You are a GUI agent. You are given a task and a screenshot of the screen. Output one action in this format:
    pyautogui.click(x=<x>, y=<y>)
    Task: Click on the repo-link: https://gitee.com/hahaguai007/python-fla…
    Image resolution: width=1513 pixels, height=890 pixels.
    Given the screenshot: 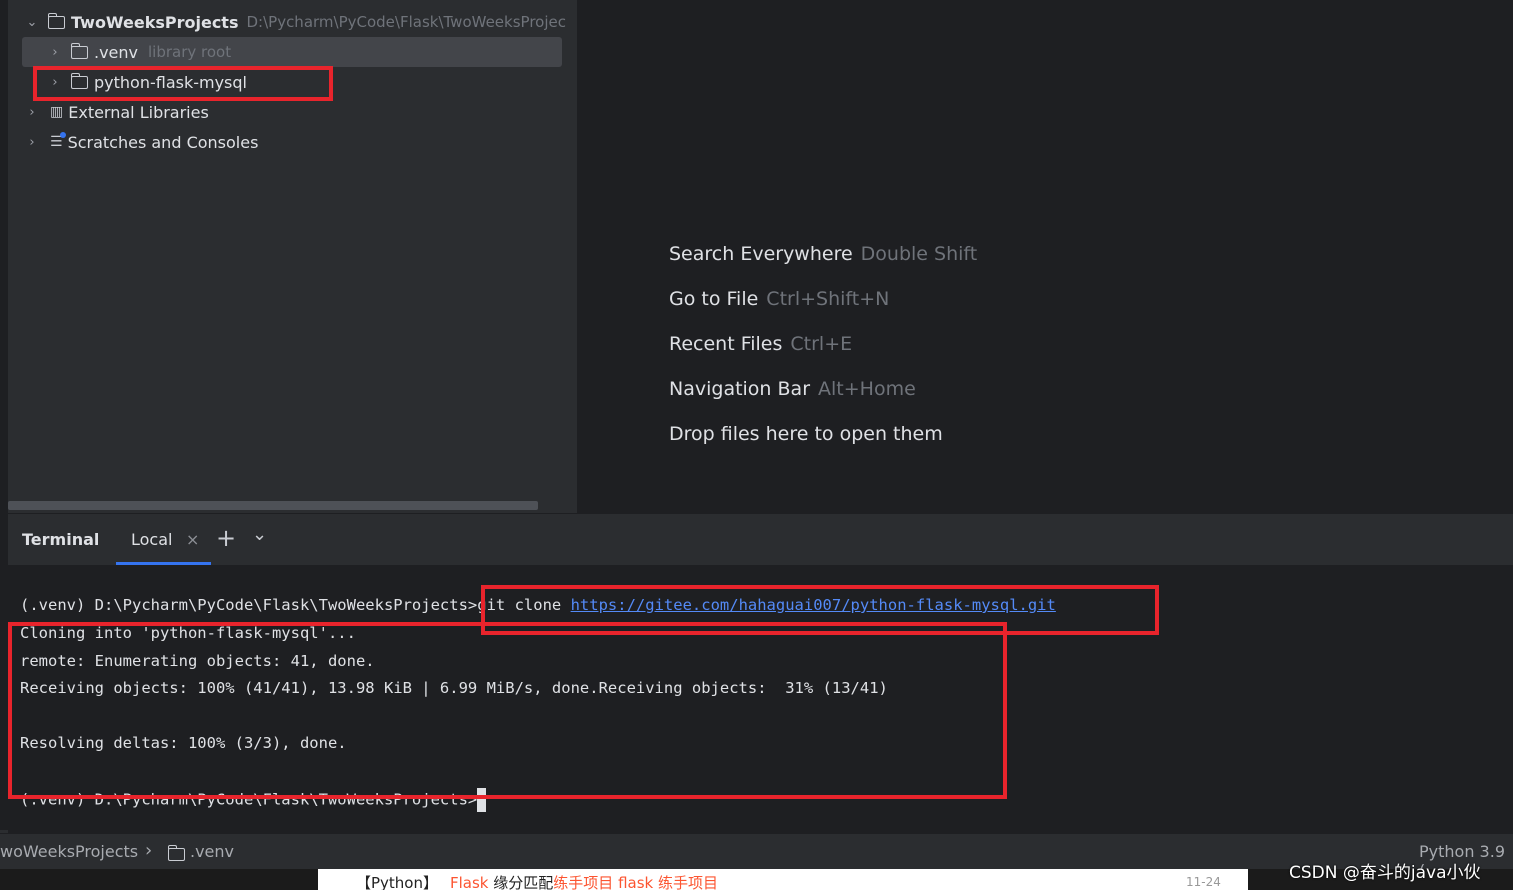 What is the action you would take?
    pyautogui.click(x=813, y=605)
    